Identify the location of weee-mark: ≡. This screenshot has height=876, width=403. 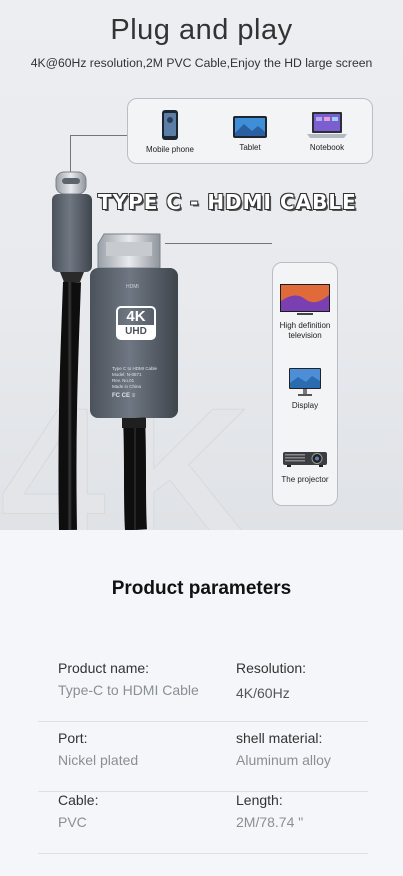
(133, 396).